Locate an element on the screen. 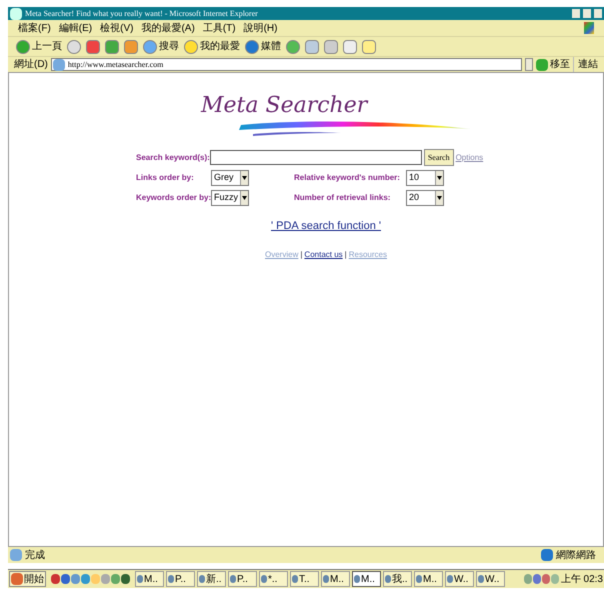 This screenshot has height=592, width=604. status-text: 完成 is located at coordinates (35, 555).